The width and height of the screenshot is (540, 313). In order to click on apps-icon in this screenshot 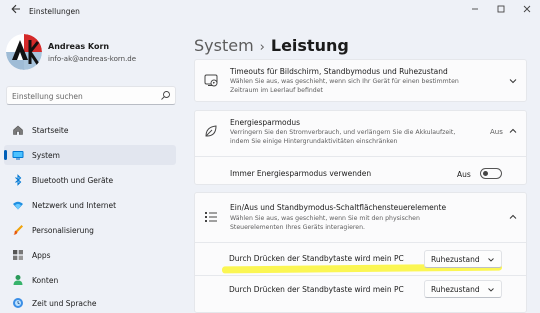, I will do `click(18, 255)`.